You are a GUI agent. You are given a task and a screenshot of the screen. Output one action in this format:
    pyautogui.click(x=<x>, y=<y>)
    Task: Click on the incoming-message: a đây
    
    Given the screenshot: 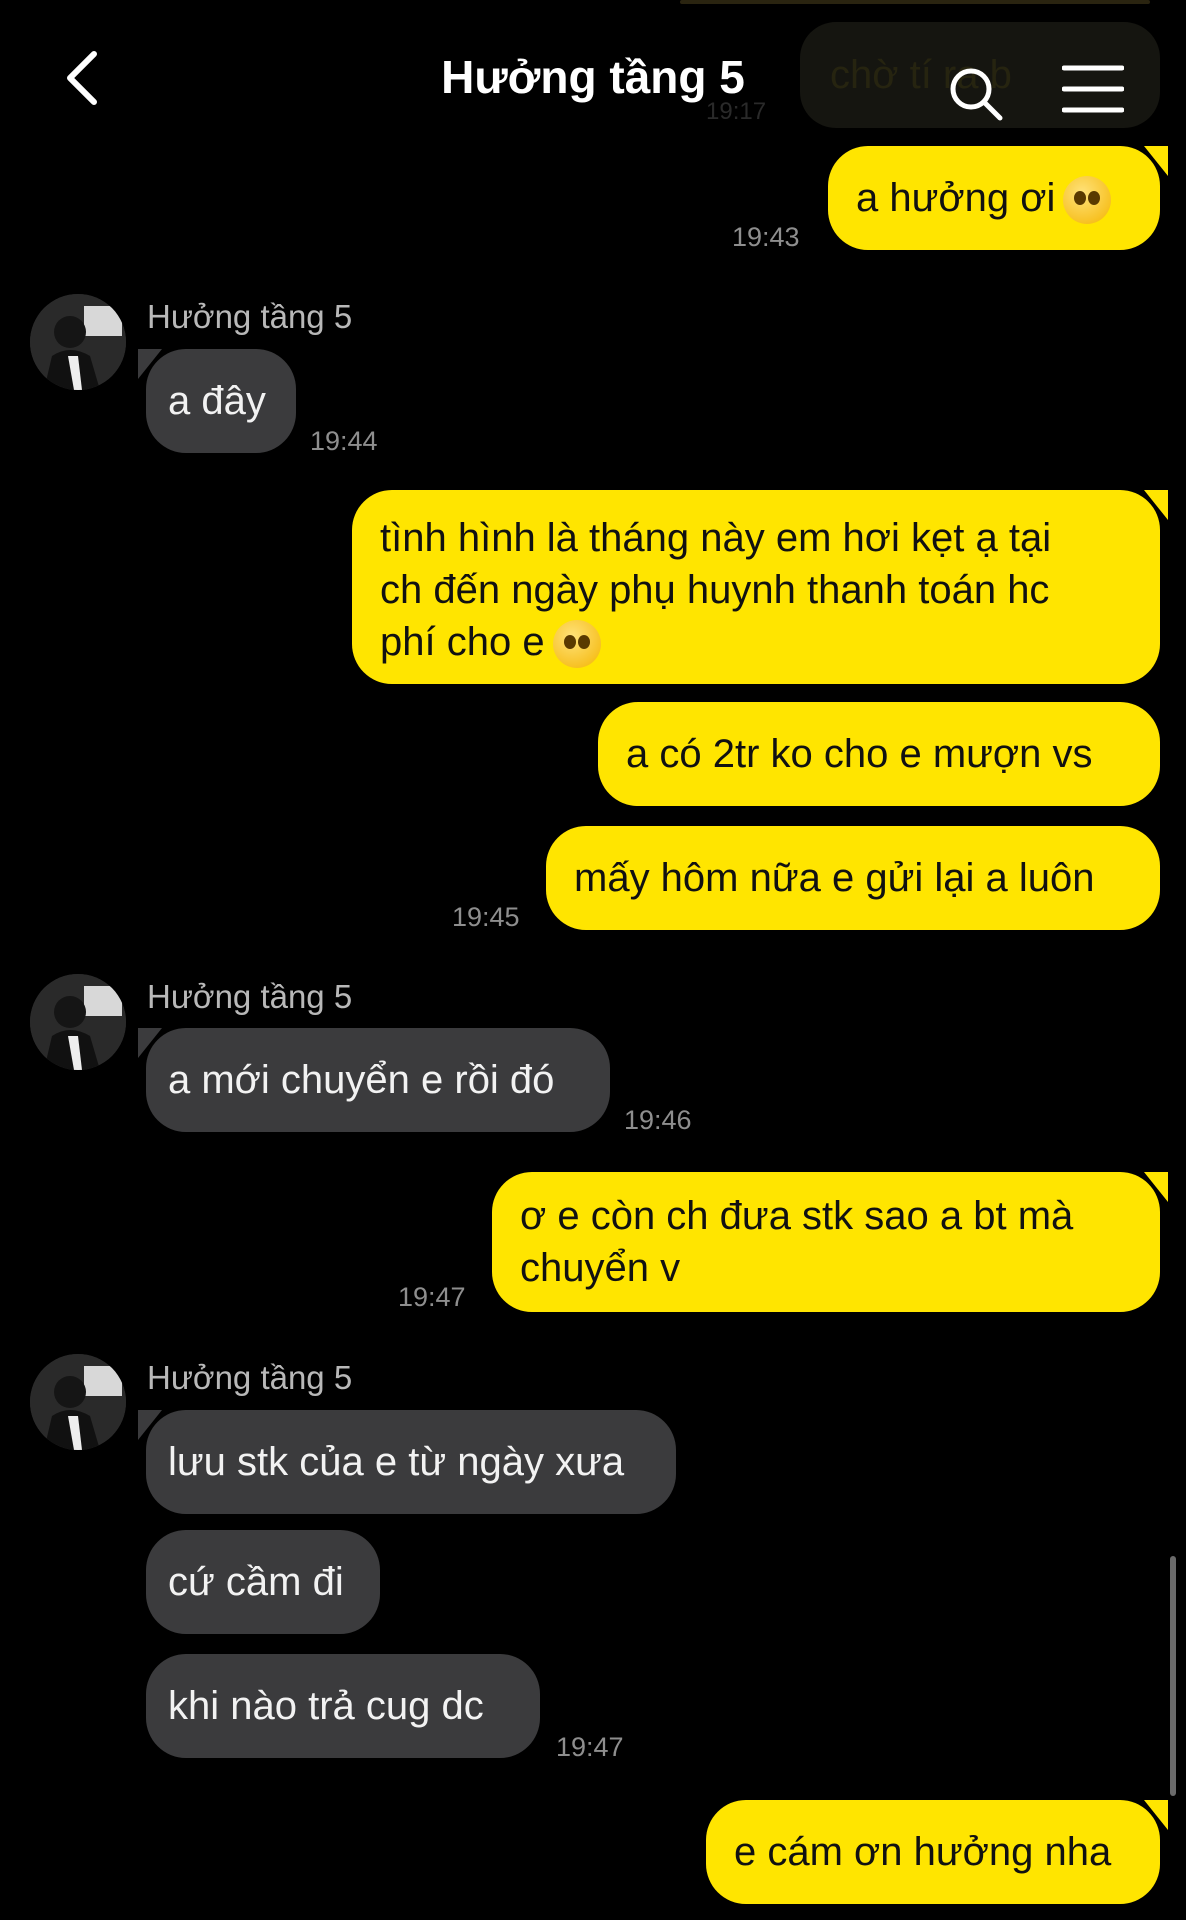 What is the action you would take?
    pyautogui.click(x=217, y=401)
    